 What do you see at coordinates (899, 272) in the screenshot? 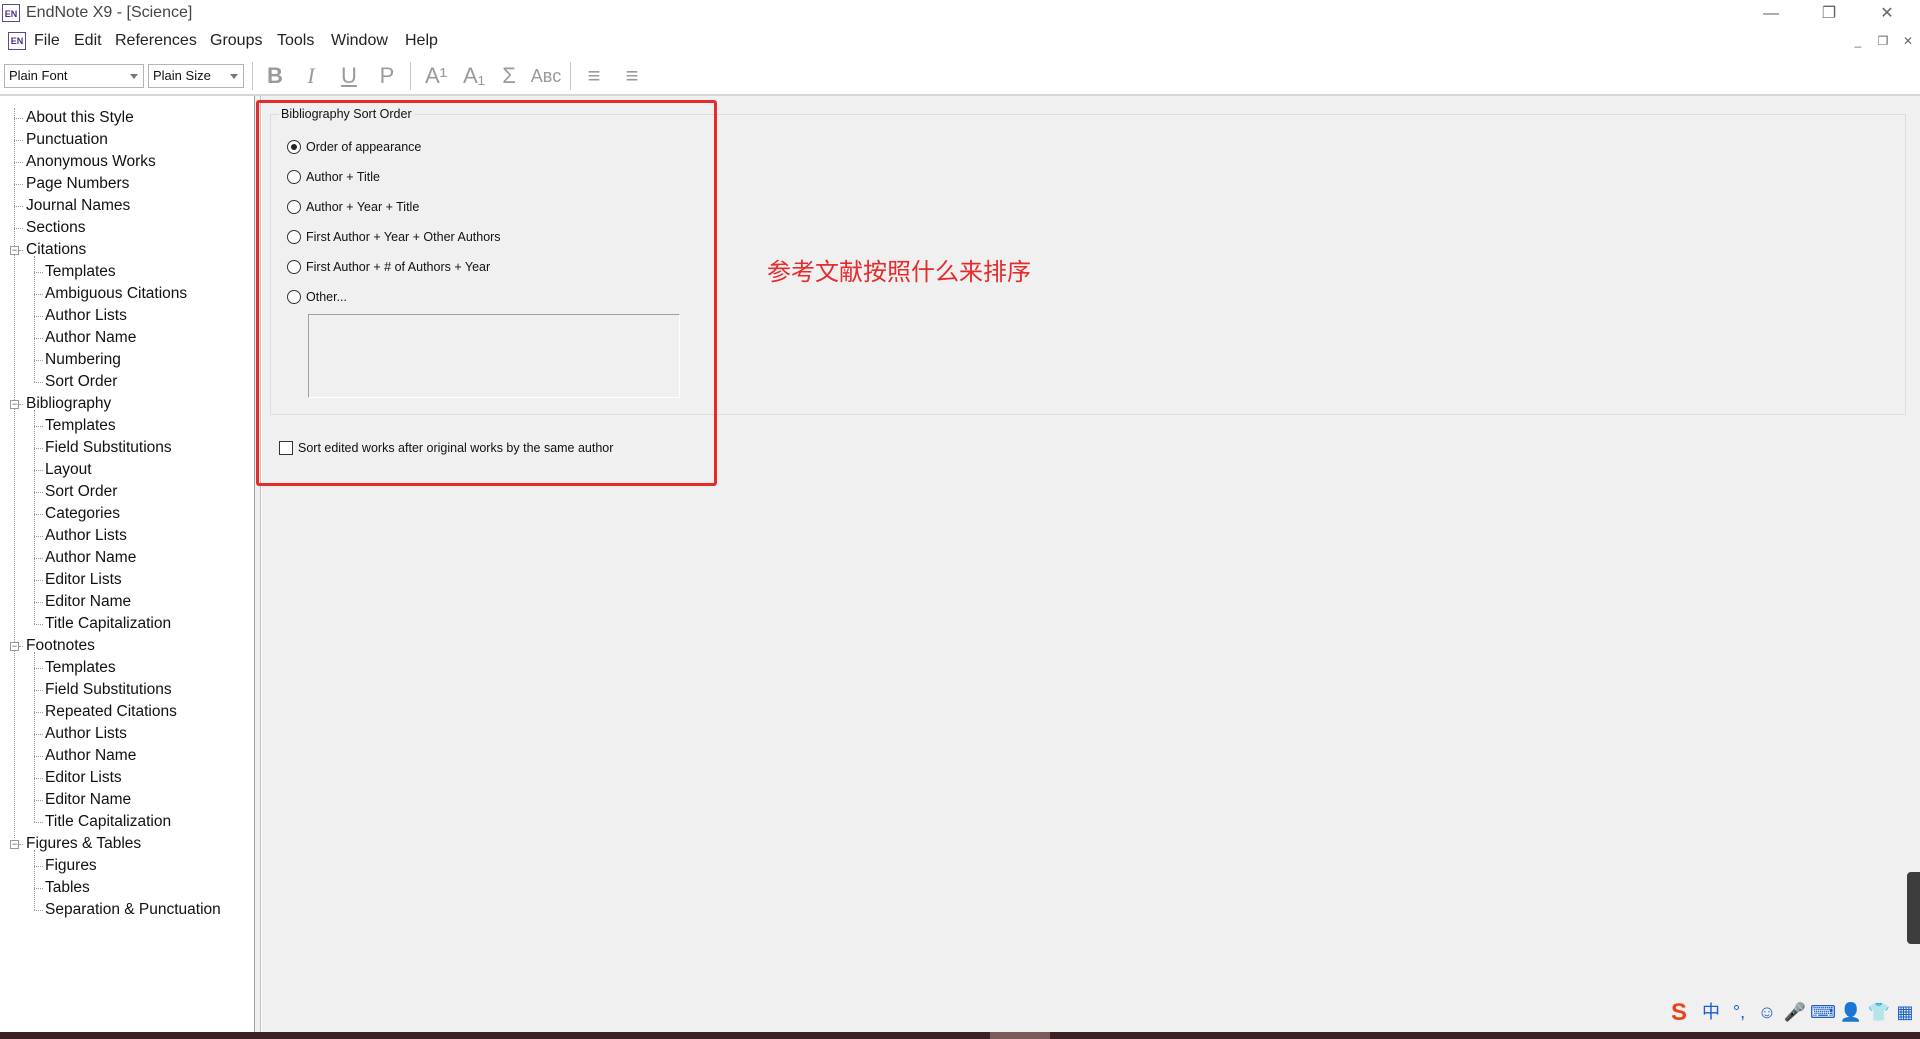
I see `annotation-text: 参考文献按照什么来排序` at bounding box center [899, 272].